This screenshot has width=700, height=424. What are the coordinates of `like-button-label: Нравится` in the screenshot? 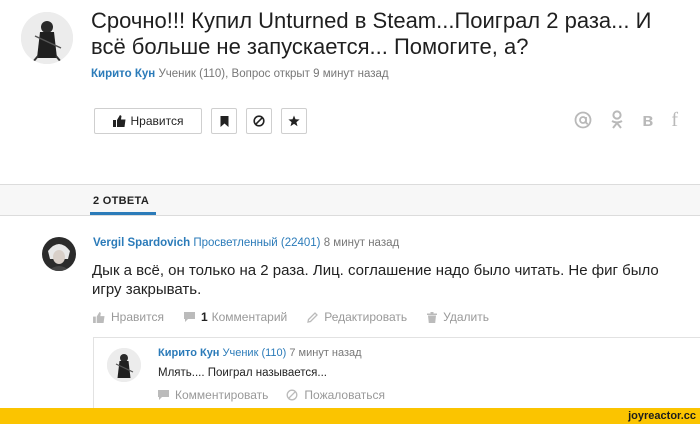 It's located at (157, 121).